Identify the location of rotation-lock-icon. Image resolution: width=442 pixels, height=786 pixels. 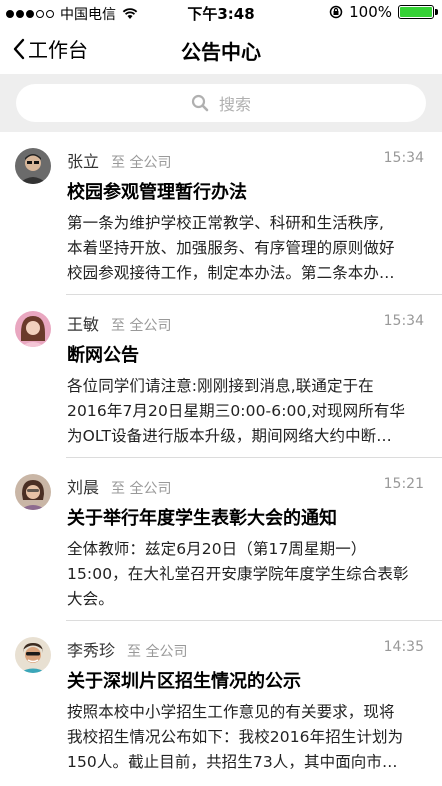
(336, 12).